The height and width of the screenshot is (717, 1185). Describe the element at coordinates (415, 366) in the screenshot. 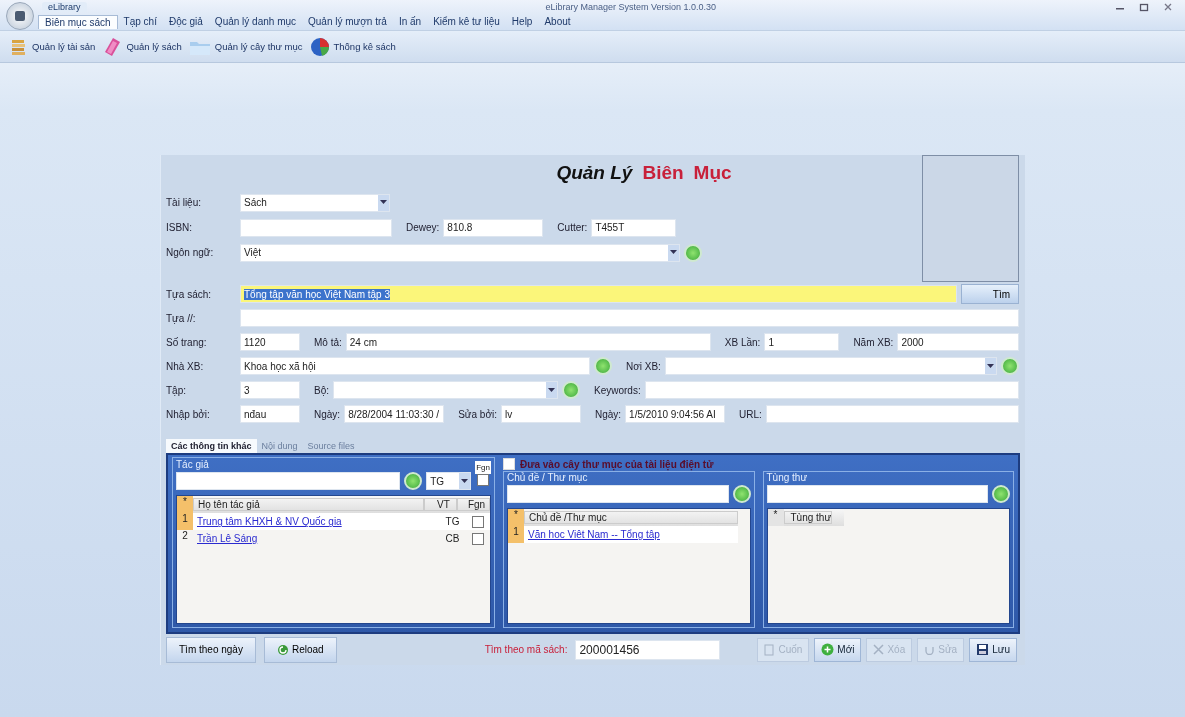

I see `input-field: Khoa học xã hội` at that location.